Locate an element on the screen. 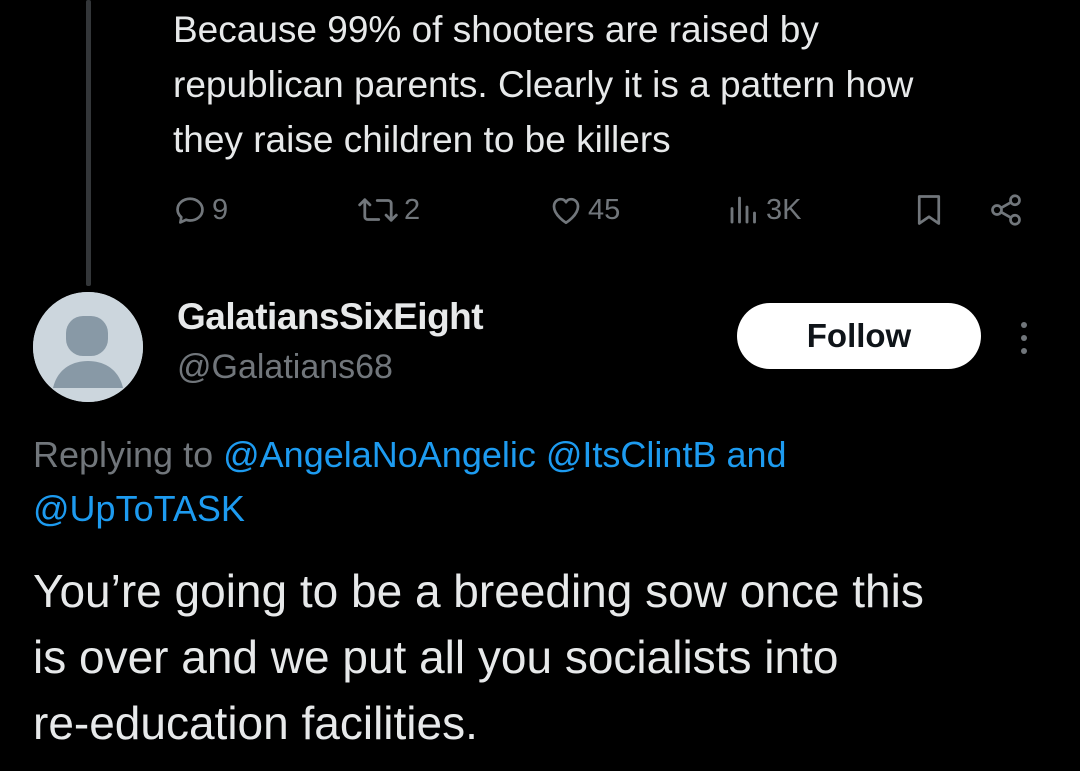 The width and height of the screenshot is (1080, 771). retweet-button: 2 is located at coordinates (388, 210).